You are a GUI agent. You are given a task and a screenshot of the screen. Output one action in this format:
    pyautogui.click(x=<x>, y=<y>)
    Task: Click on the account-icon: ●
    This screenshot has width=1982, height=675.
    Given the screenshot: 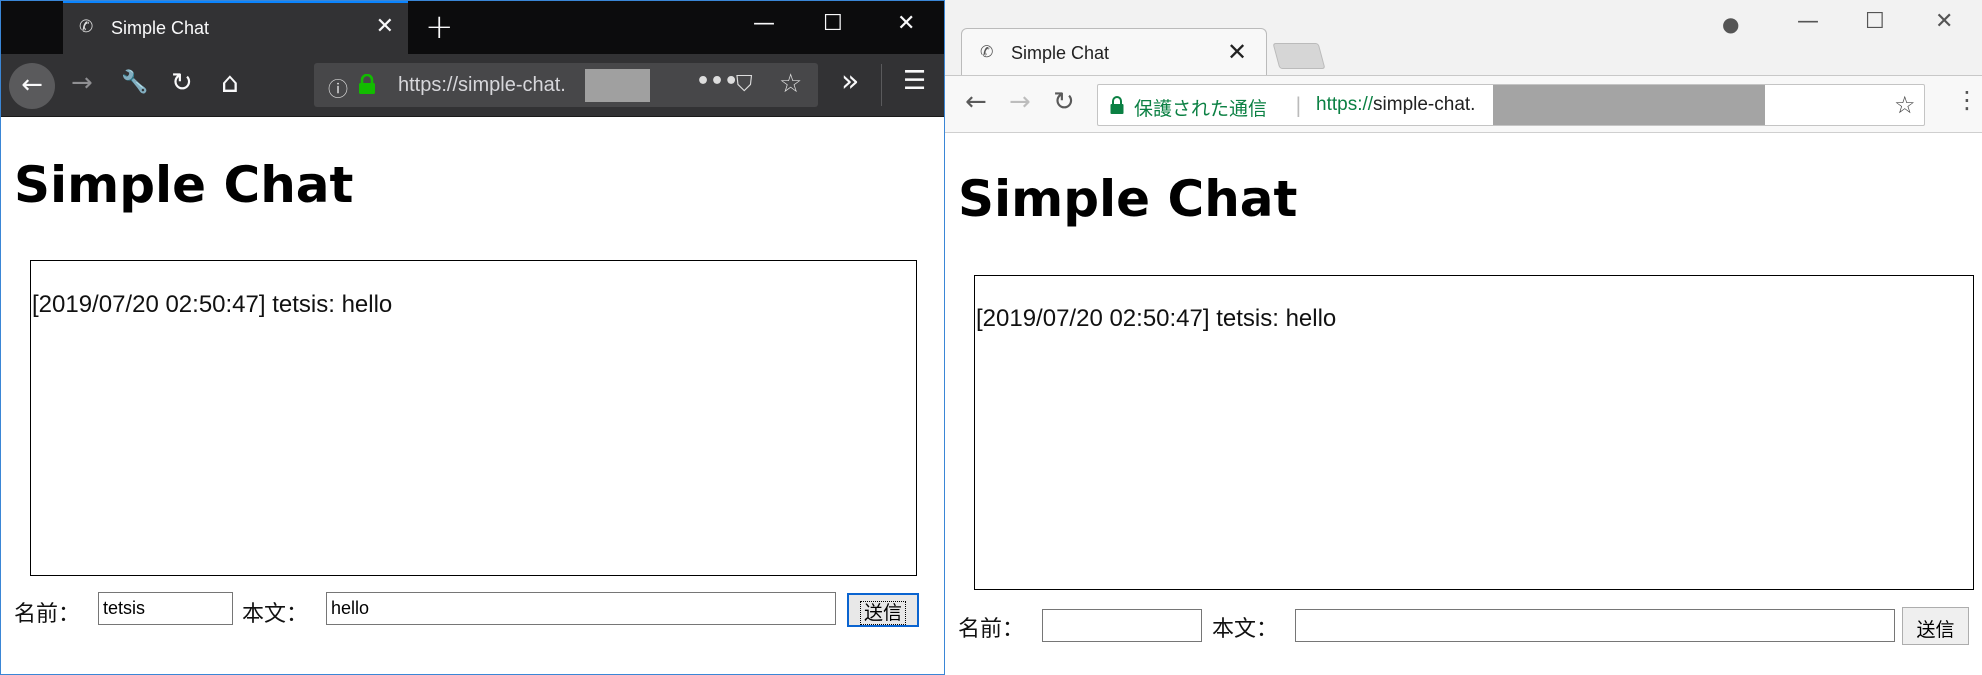 What is the action you would take?
    pyautogui.click(x=1730, y=24)
    